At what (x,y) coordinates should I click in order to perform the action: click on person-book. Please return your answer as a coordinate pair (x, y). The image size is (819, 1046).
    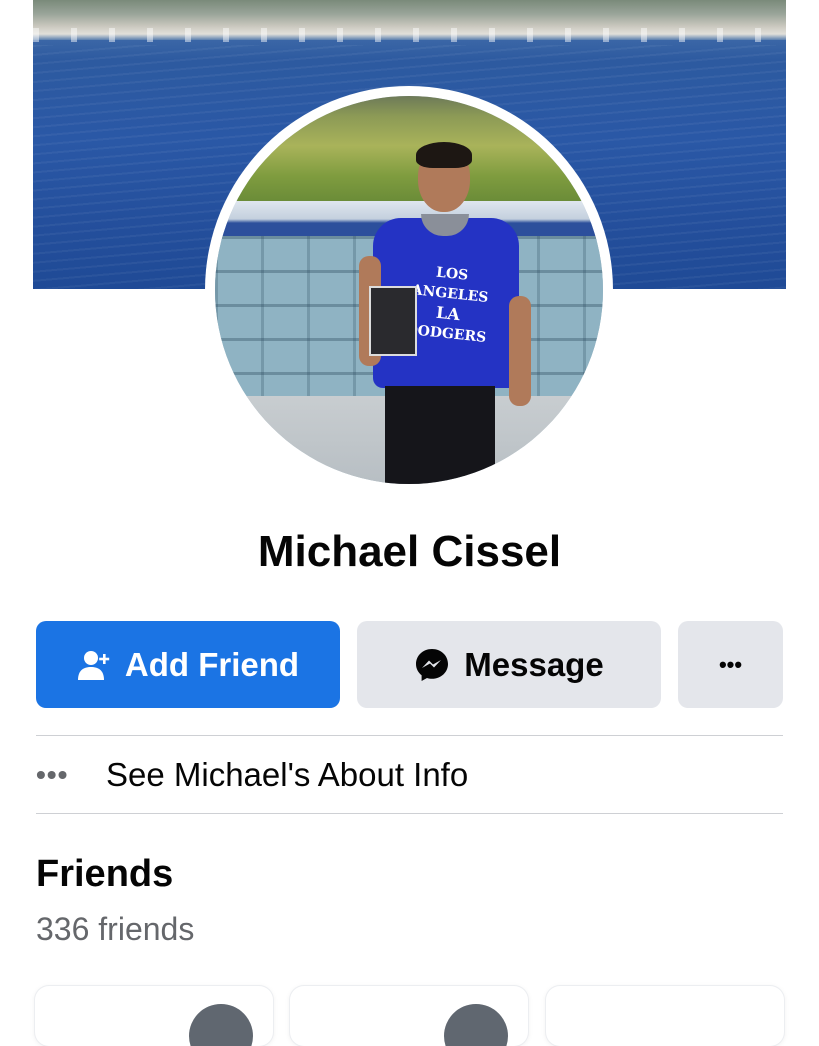
    Looking at the image, I should click on (393, 321).